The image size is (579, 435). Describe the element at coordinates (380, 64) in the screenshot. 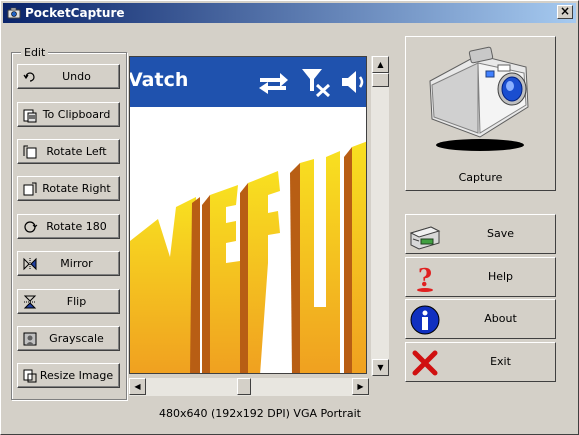

I see `scroll-up-button: ▲` at that location.